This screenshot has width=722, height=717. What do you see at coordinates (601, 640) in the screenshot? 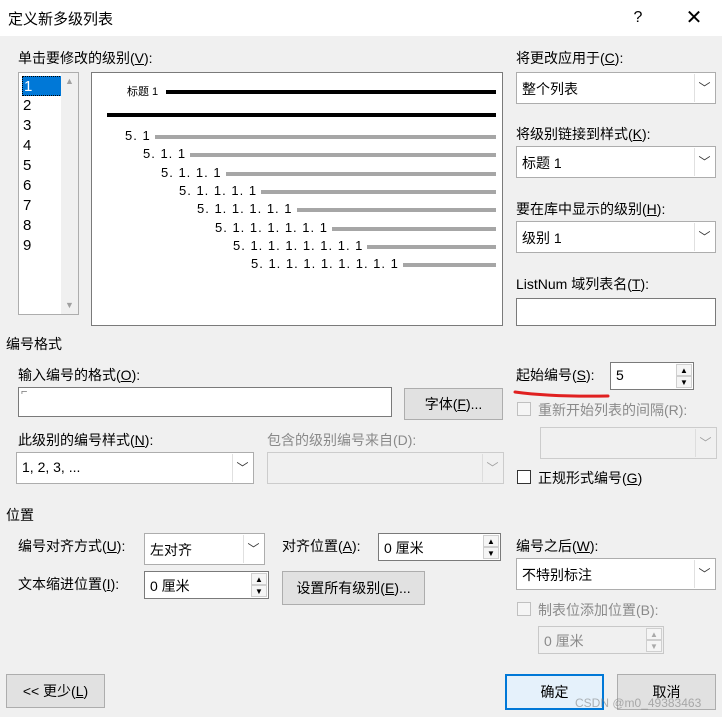
I see `tab-position-spinner: 0 厘米 ▲ ▼` at bounding box center [601, 640].